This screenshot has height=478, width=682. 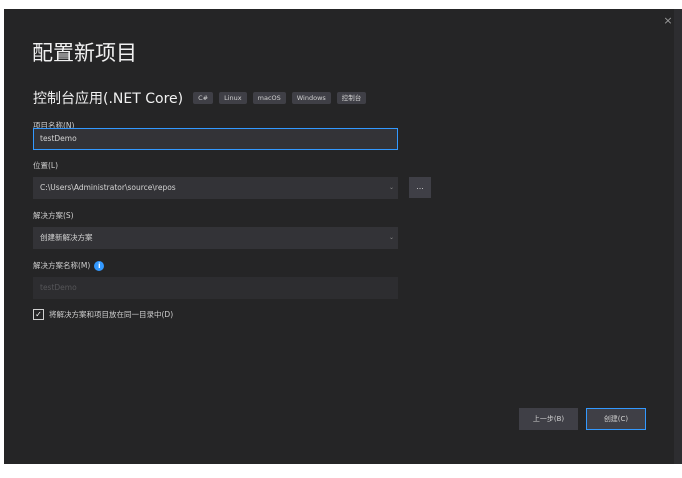 I want to click on same-directory-label: 将解决方案和项目放在同一目录中(D), so click(x=111, y=314).